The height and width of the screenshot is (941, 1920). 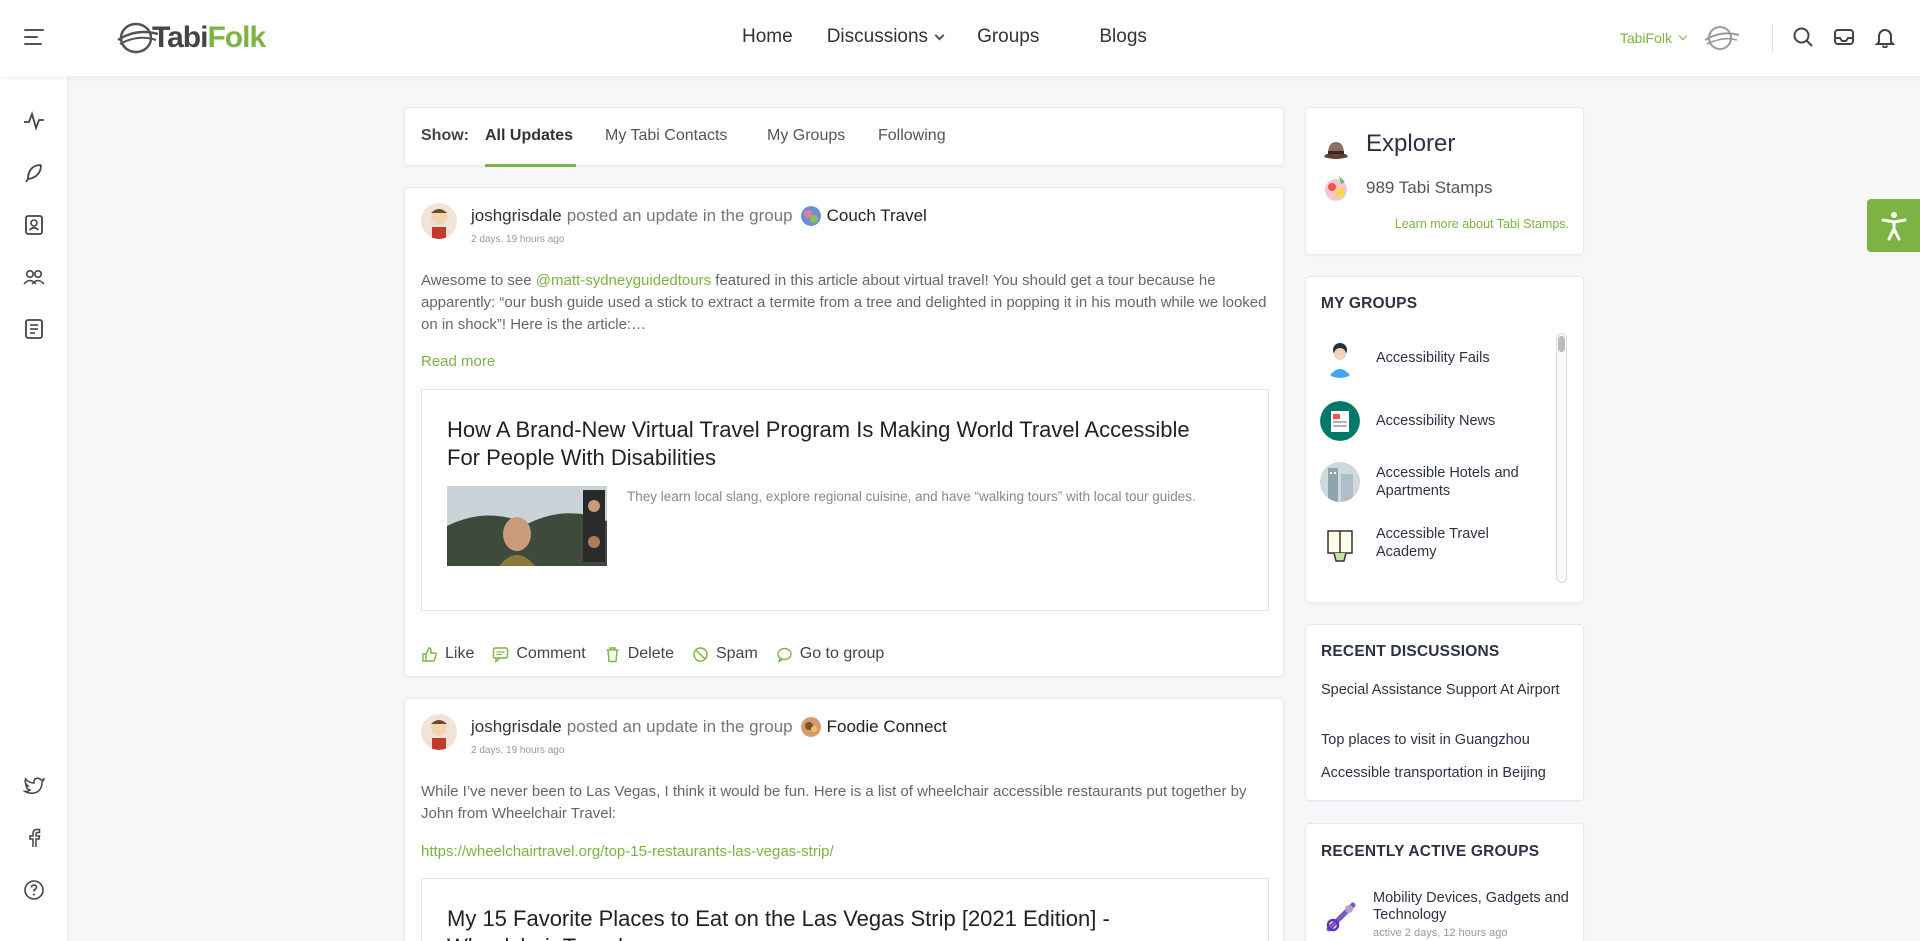 I want to click on group-item: Accessibility Fails, so click(x=1433, y=358).